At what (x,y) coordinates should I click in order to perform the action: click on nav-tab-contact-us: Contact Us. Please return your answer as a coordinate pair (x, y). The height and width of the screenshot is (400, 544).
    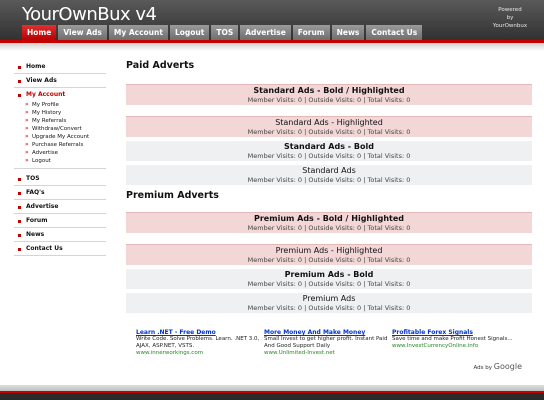
    Looking at the image, I should click on (394, 32).